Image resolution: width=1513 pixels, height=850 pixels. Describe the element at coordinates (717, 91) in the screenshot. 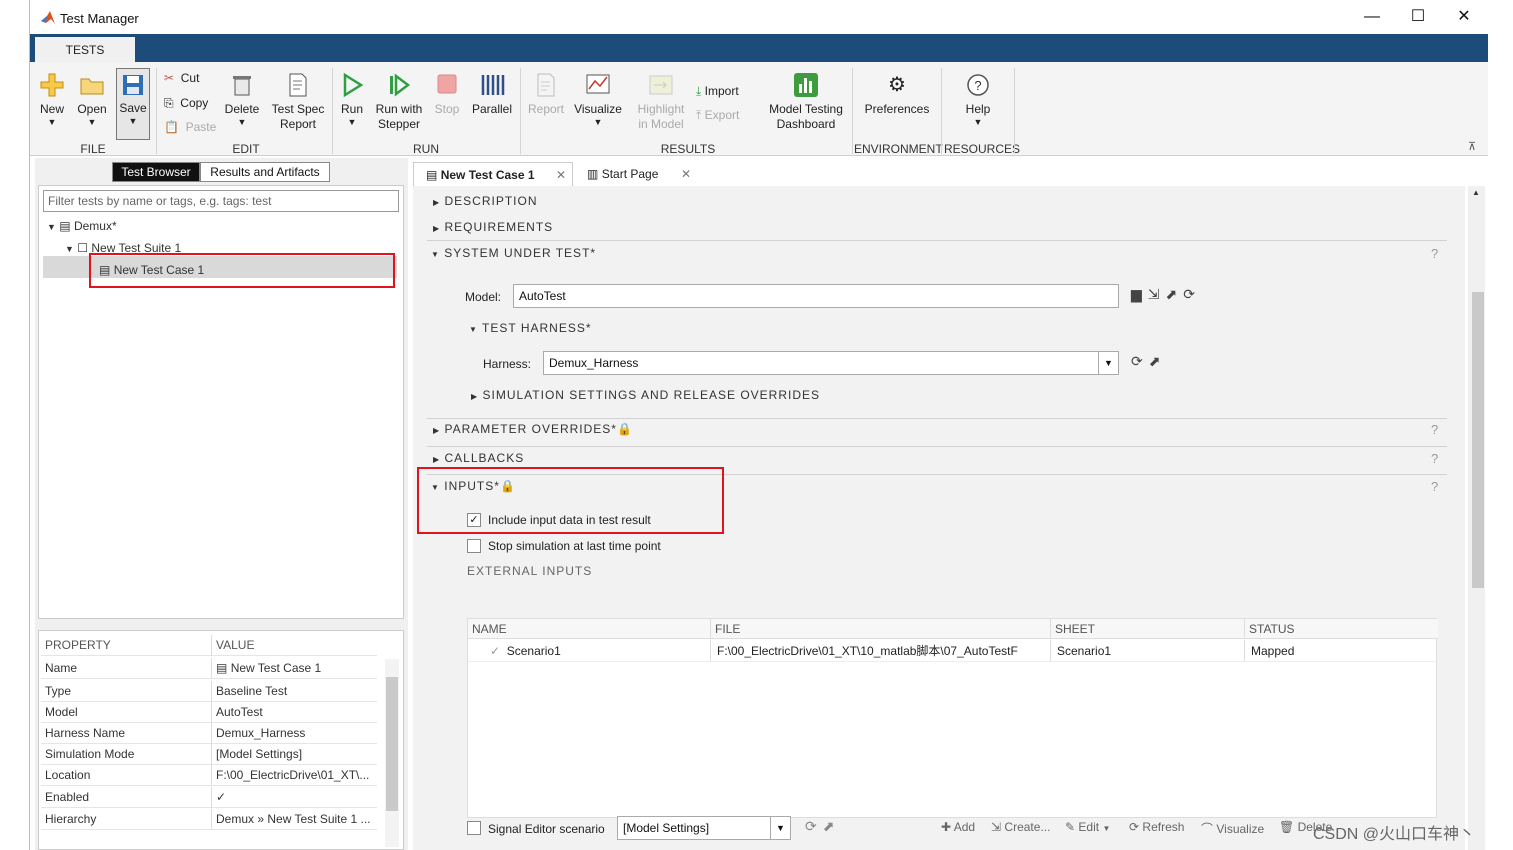

I see `import-button: ⤓ Import` at that location.